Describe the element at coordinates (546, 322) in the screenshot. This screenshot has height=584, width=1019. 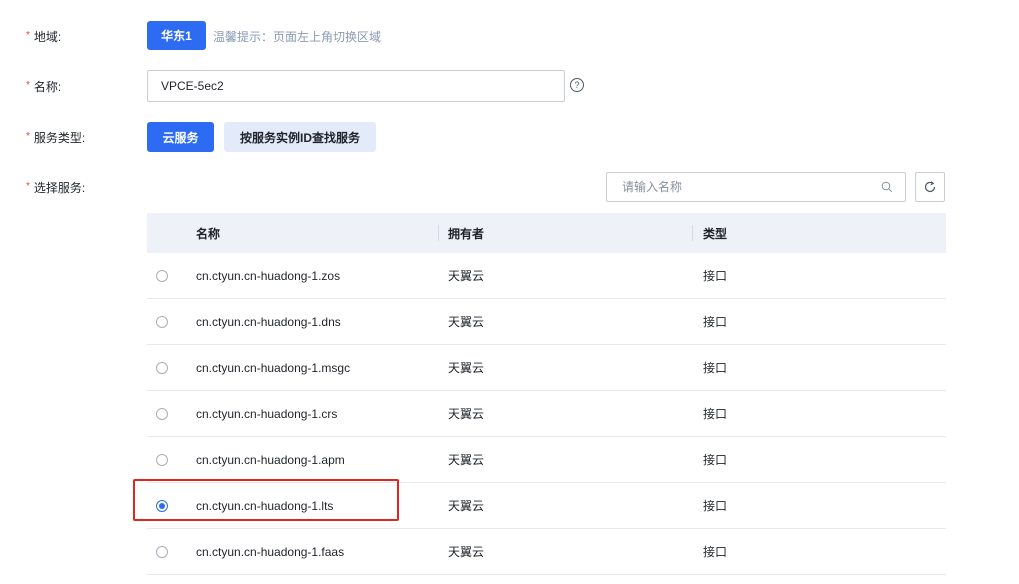
I see `table-row: cn.ctyun.cn-huadong-1.dns 天翼云 接口` at that location.